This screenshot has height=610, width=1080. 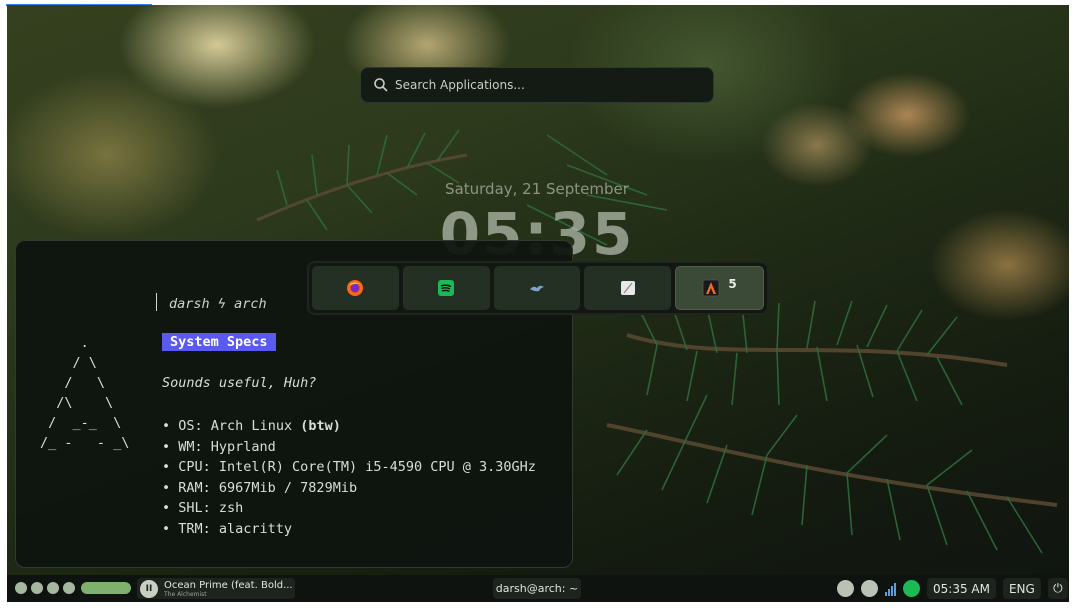 I want to click on spotify-icon, so click(x=446, y=288).